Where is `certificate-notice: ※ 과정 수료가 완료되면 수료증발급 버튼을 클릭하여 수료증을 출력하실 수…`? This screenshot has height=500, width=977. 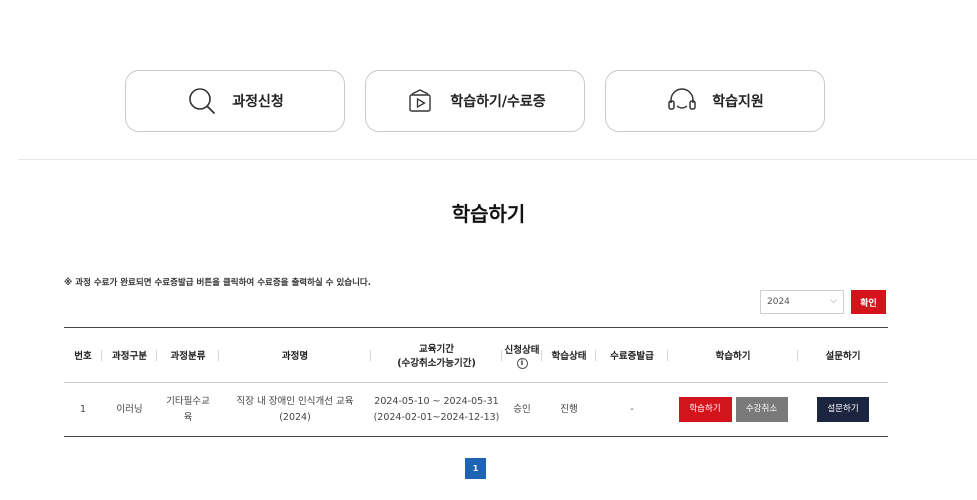 certificate-notice: ※ 과정 수료가 완료되면 수료증발급 버튼을 클릭하여 수료증을 출력하실 수… is located at coordinates (217, 283).